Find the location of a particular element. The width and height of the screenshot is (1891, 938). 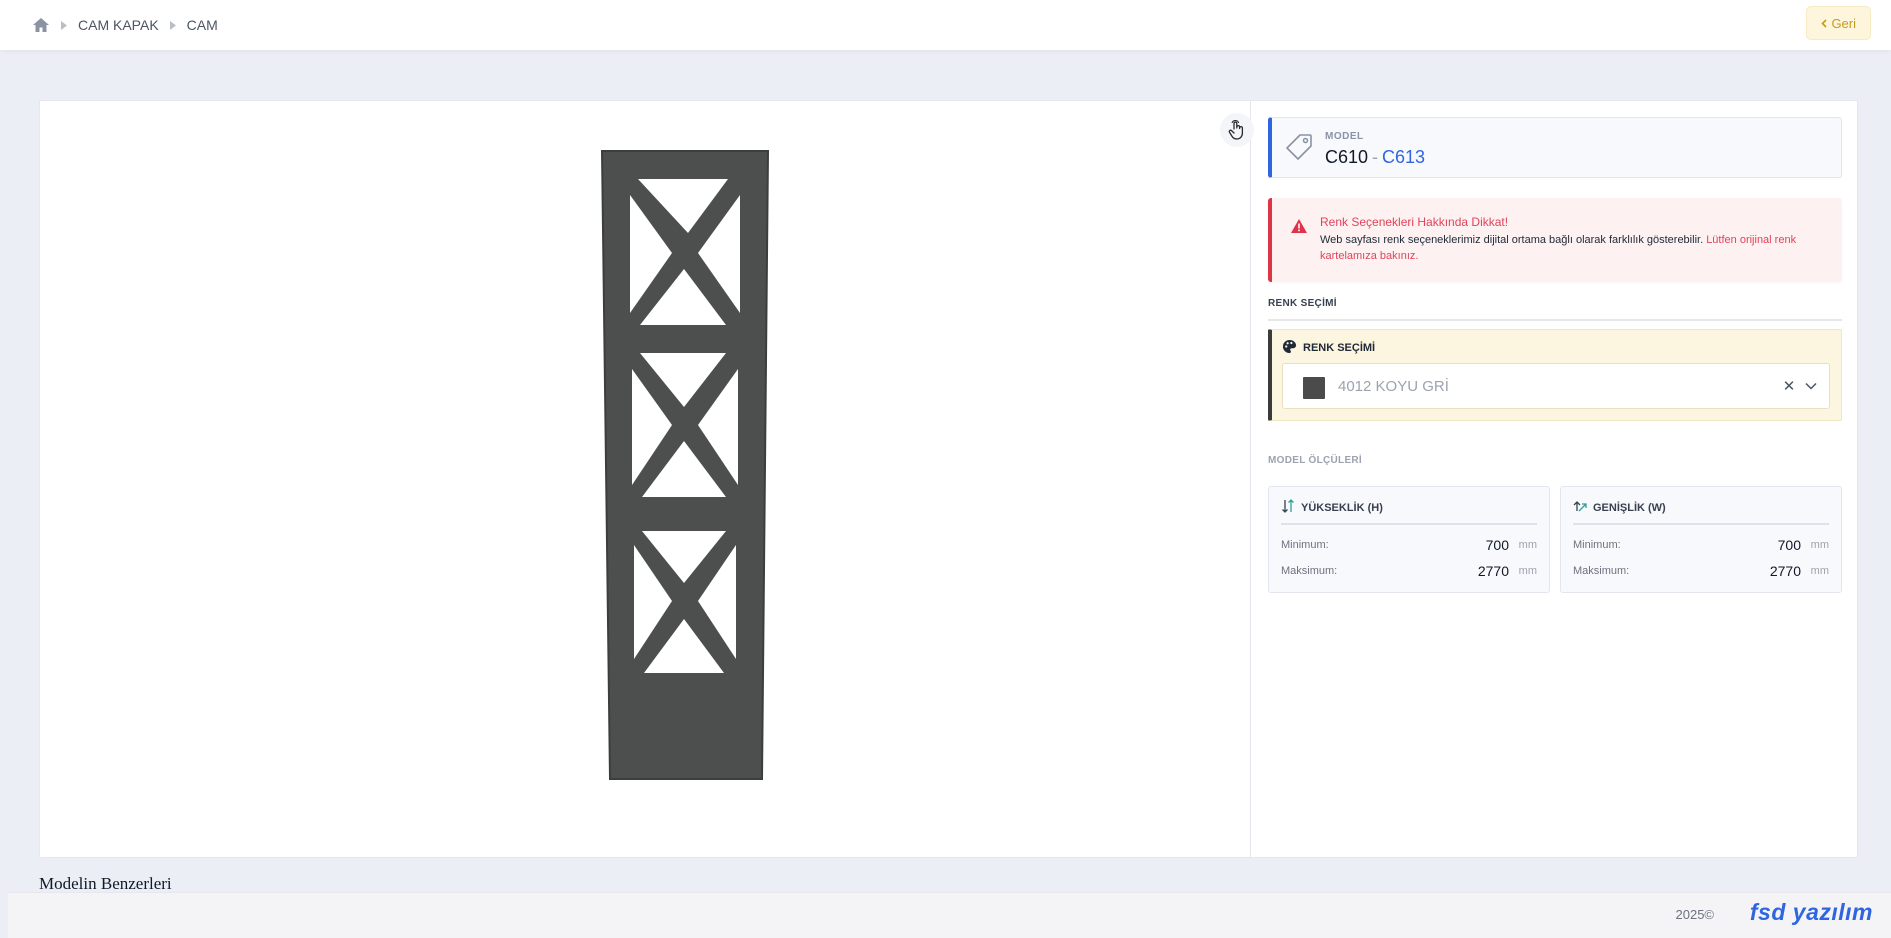

color-selection-header: RENK SEÇİMİ is located at coordinates (1328, 348).